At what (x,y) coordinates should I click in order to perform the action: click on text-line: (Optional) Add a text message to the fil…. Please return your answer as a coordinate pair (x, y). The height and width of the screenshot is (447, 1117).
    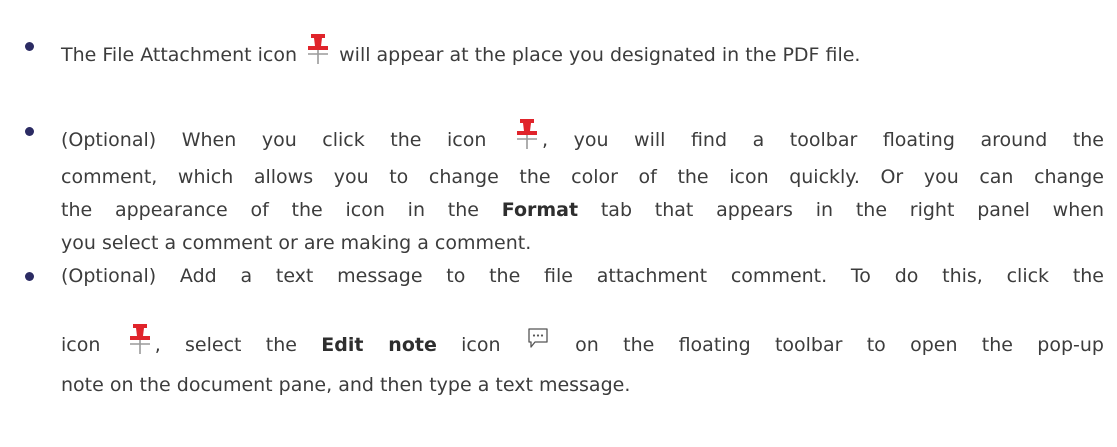
    Looking at the image, I should click on (582, 276).